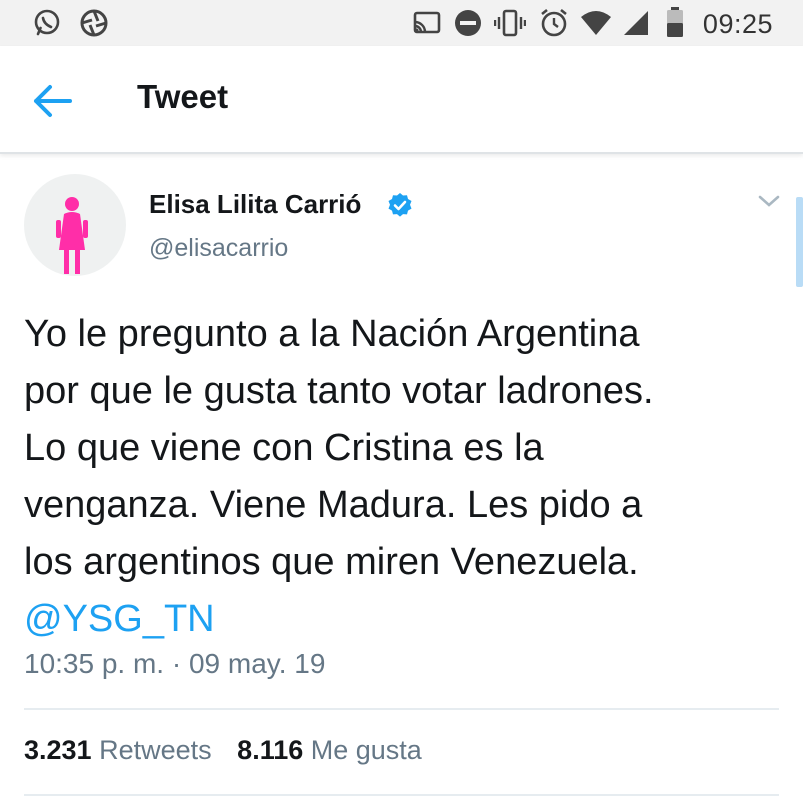  I want to click on tweet-text-line: venganza. Viene Madura. Les pido a, so click(333, 505).